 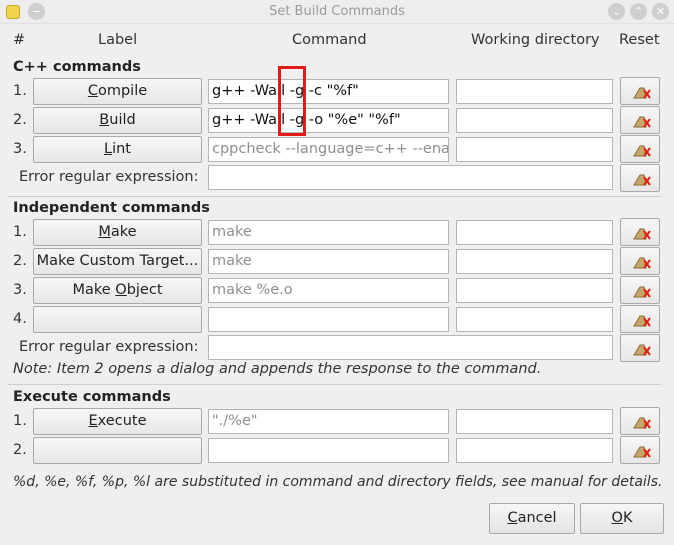 What do you see at coordinates (77, 67) in the screenshot?
I see `cpp-section-title: C++ commands` at bounding box center [77, 67].